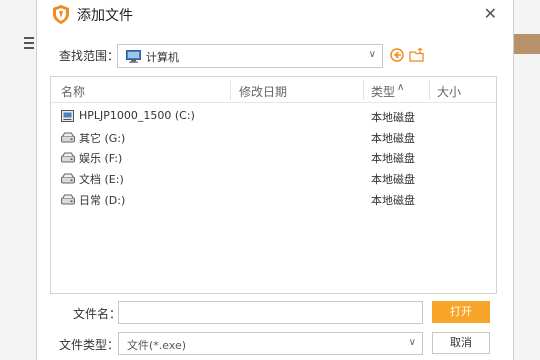  What do you see at coordinates (102, 138) in the screenshot?
I see `row-name: 其它 (G:)` at bounding box center [102, 138].